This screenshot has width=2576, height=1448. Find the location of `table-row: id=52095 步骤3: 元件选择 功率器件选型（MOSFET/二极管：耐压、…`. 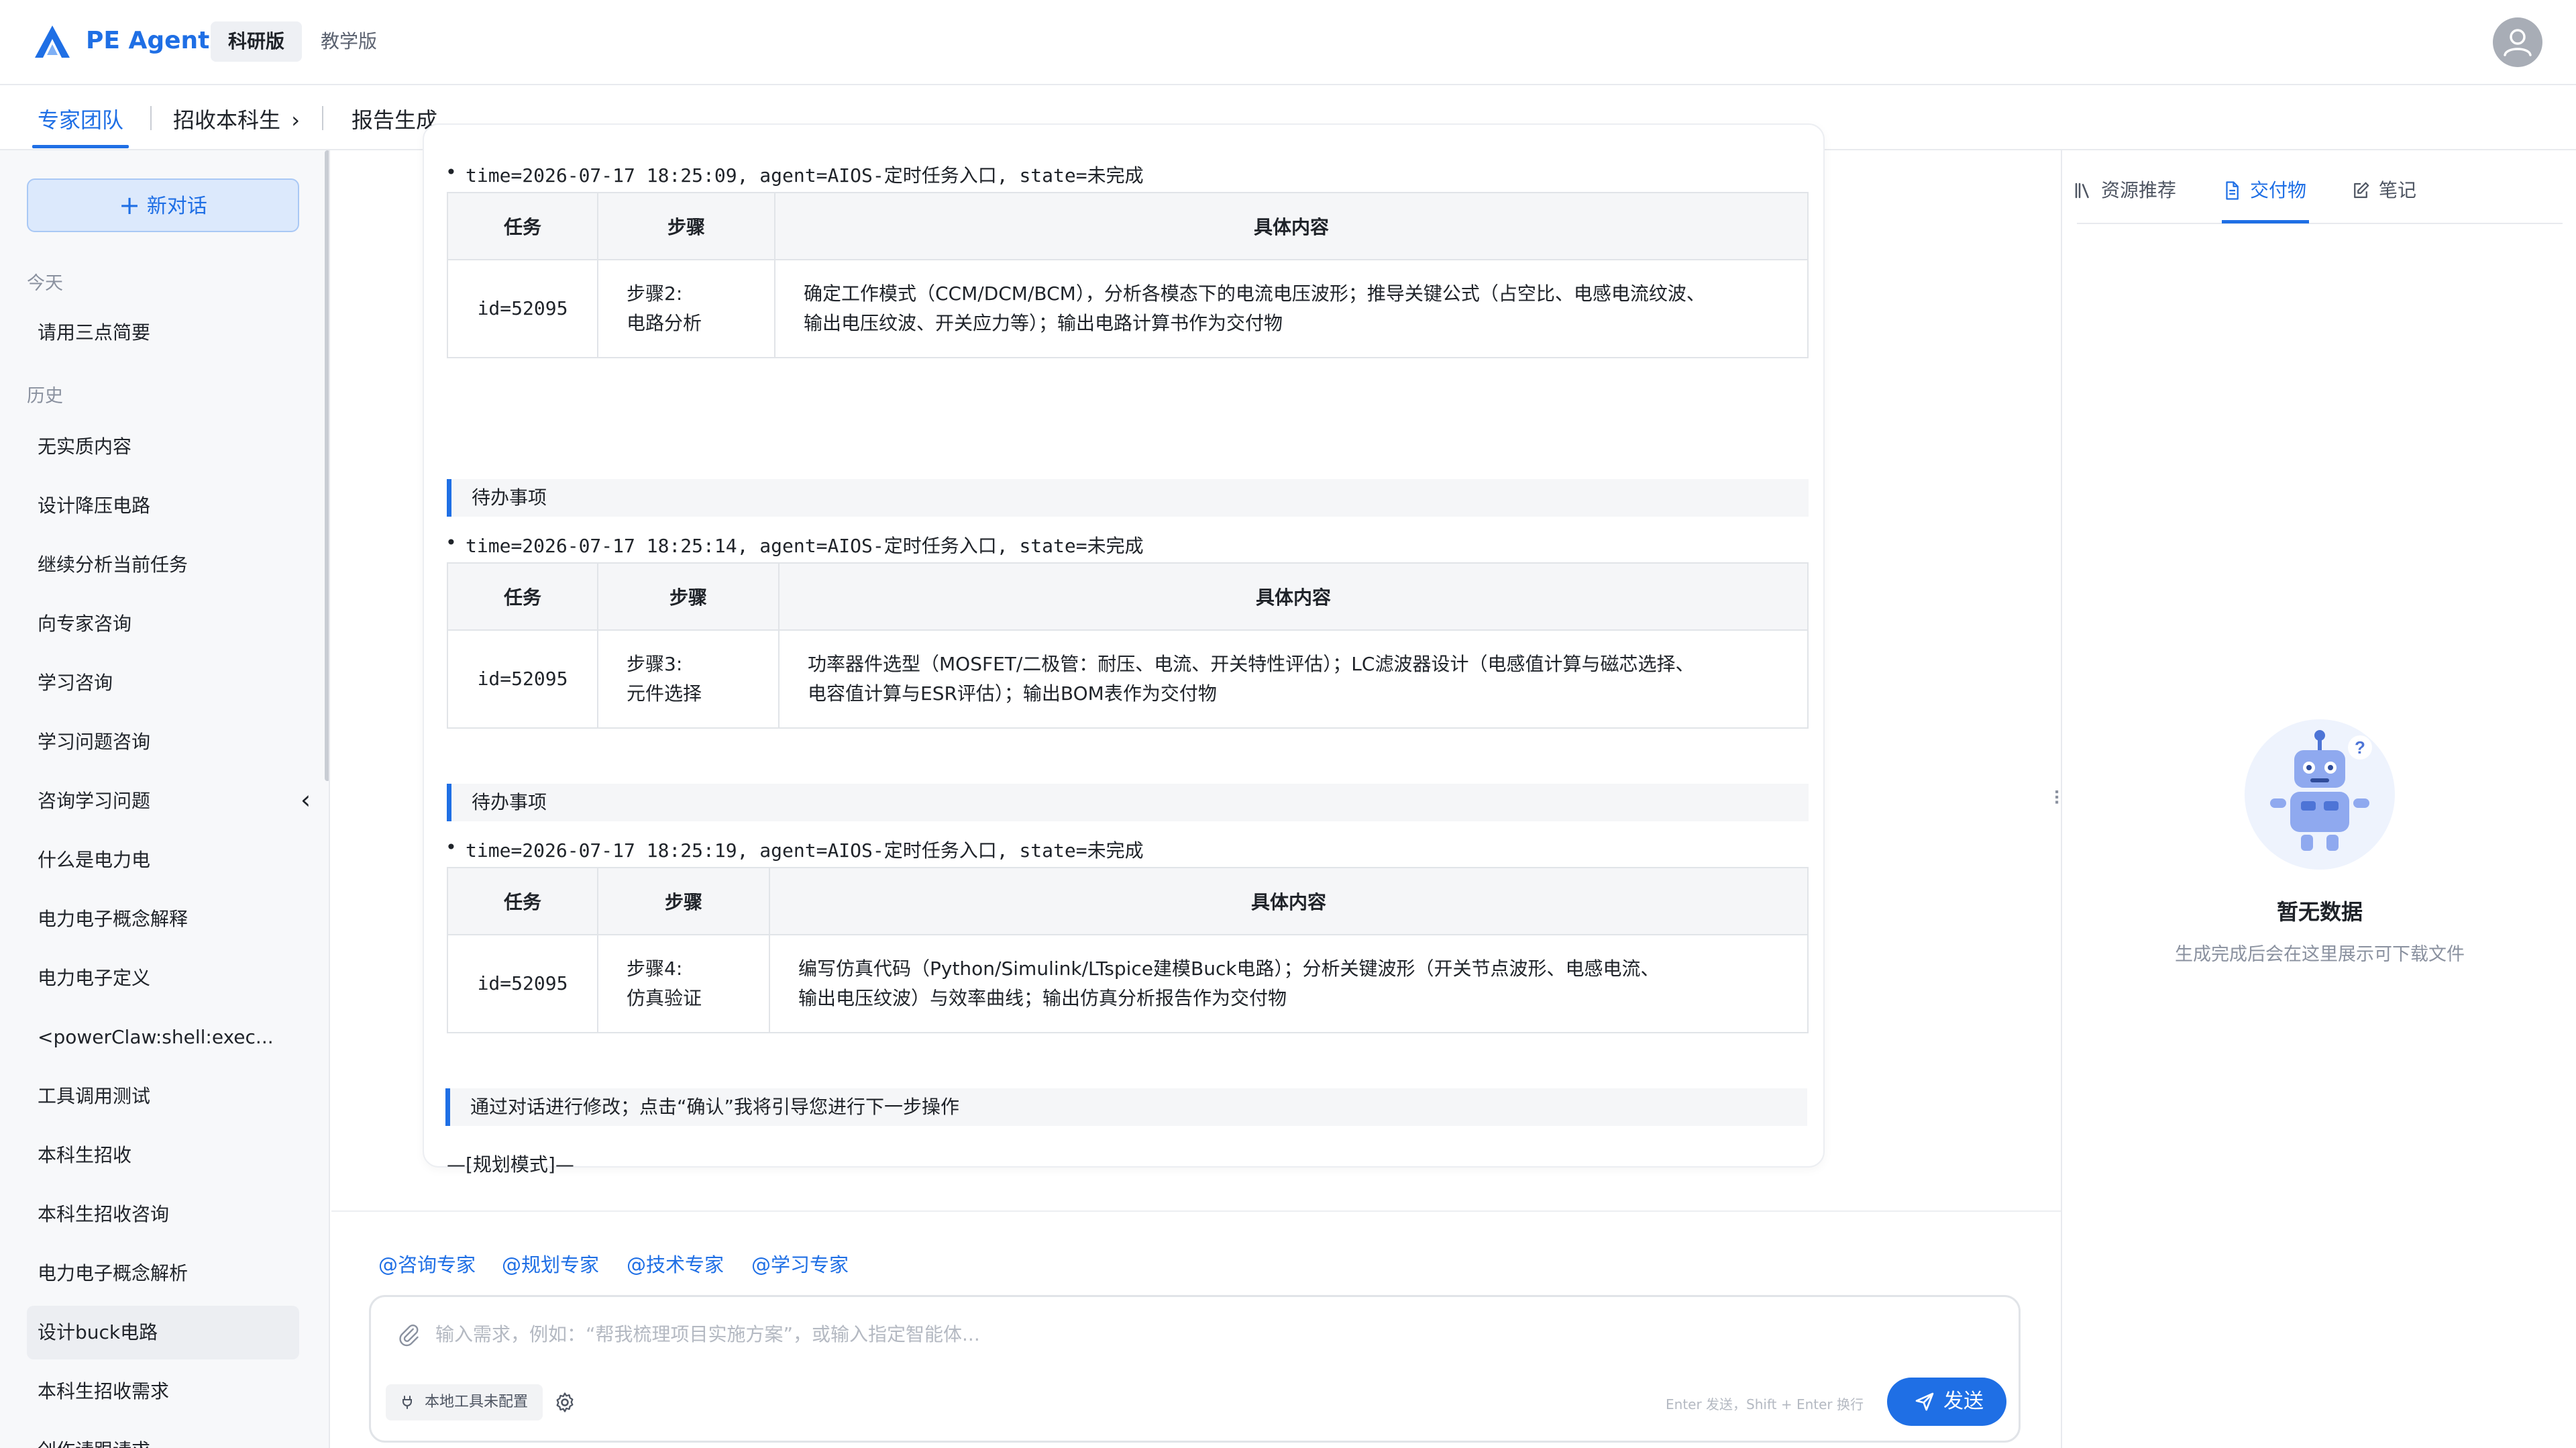

table-row: id=52095 步骤3: 元件选择 功率器件选型（MOSFET/二极管：耐压、… is located at coordinates (1128, 679).